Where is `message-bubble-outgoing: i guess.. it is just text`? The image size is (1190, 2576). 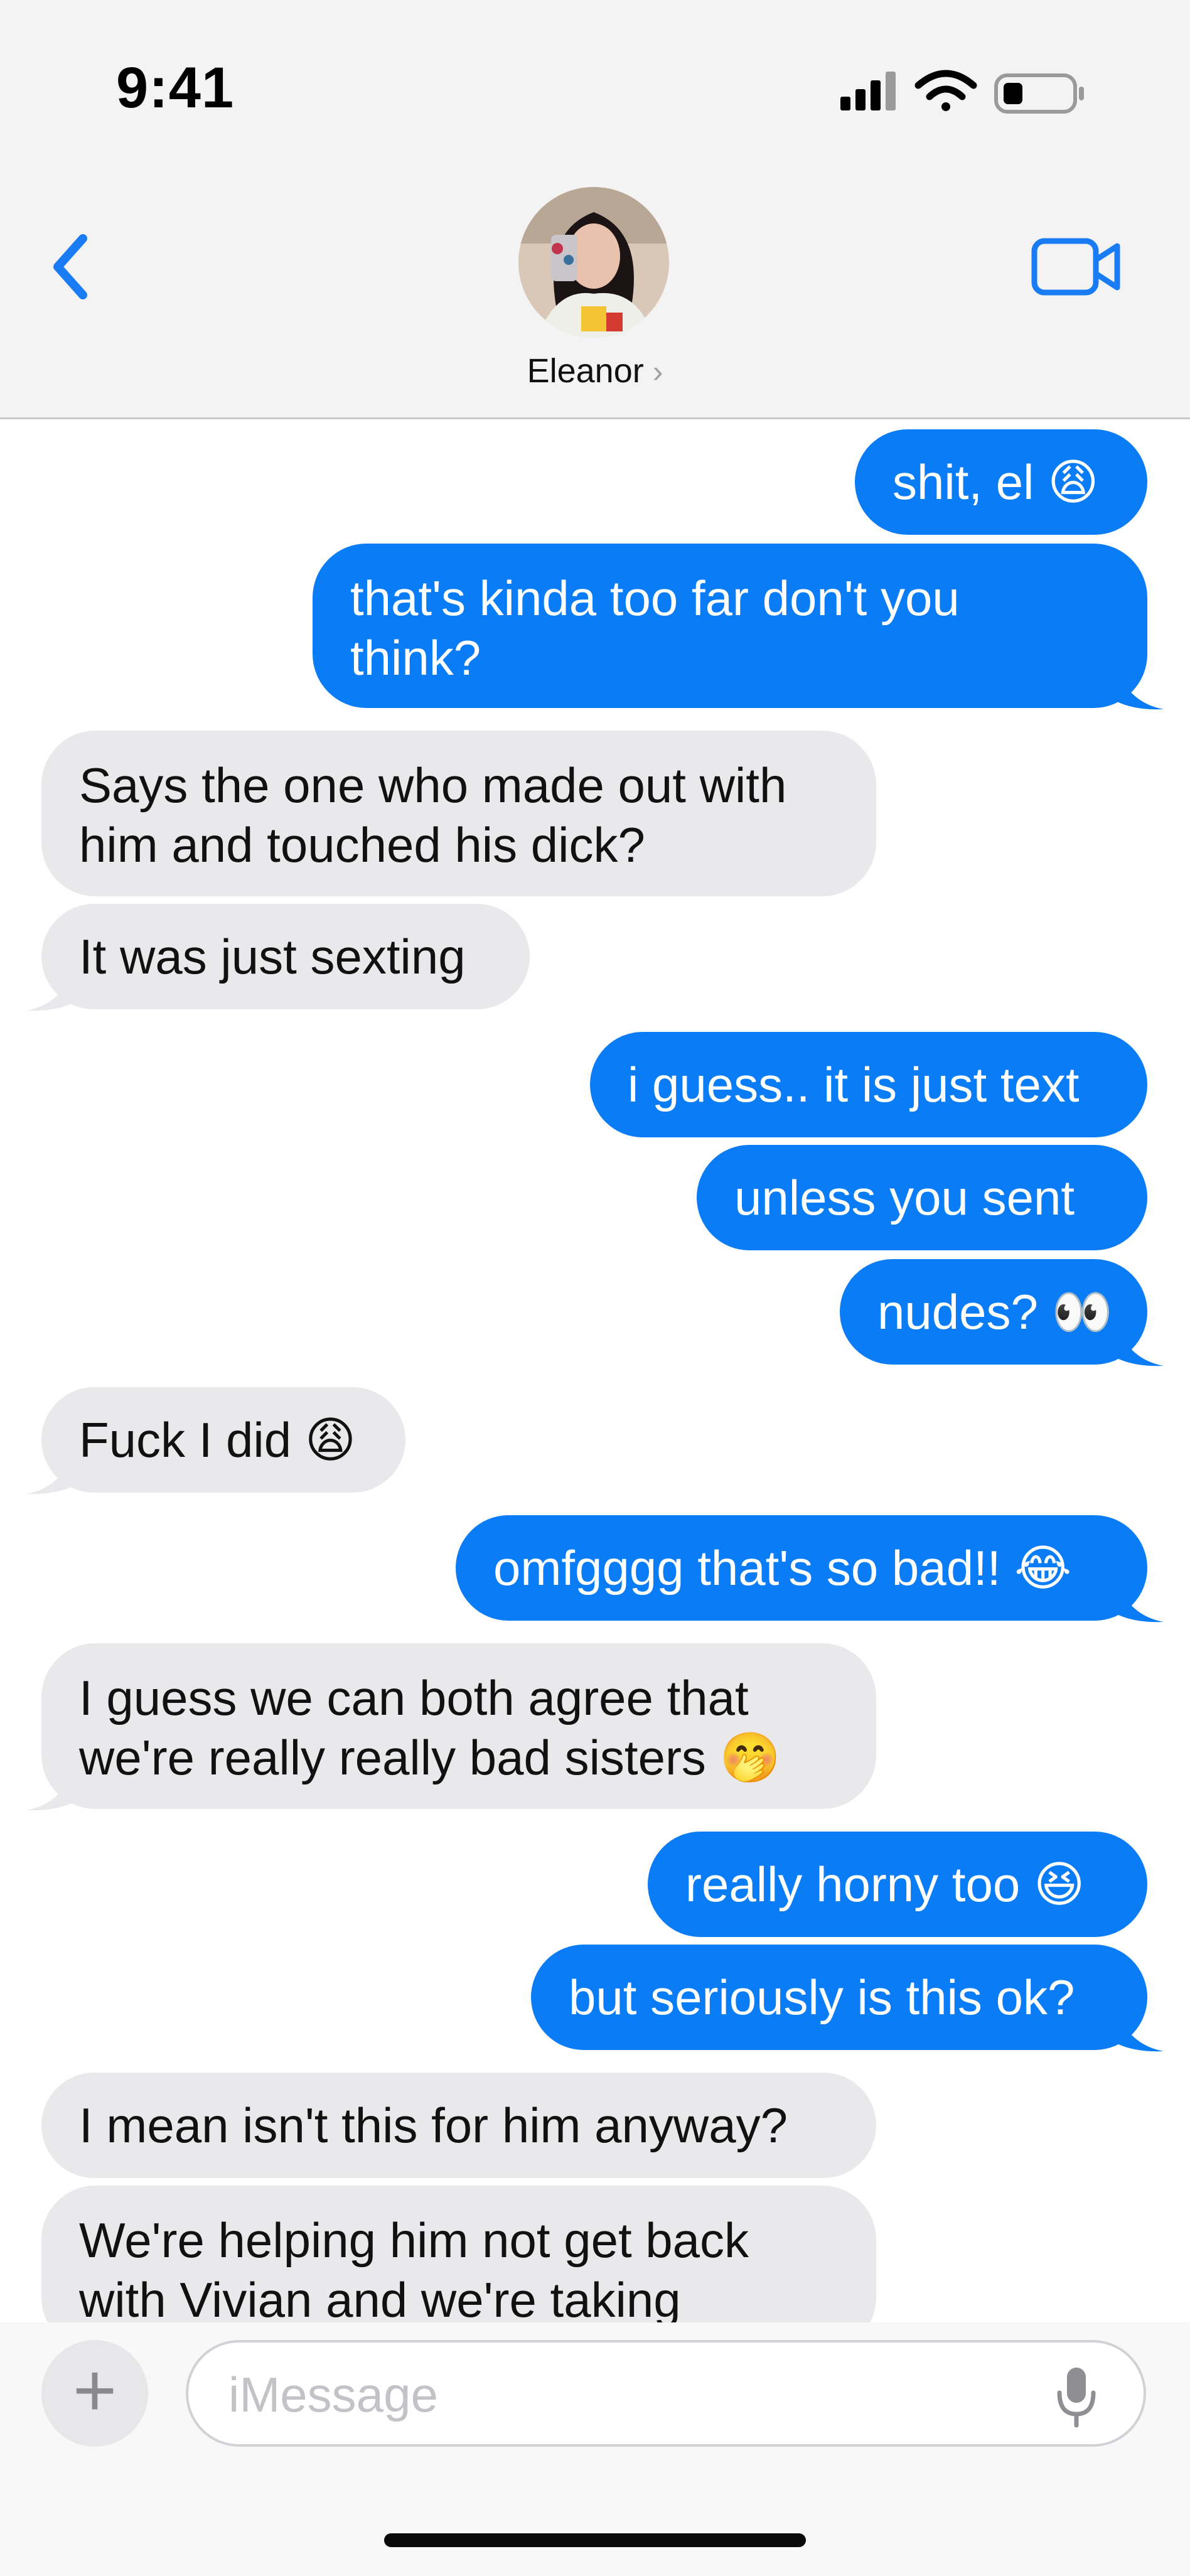 message-bubble-outgoing: i guess.. it is just text is located at coordinates (868, 1084).